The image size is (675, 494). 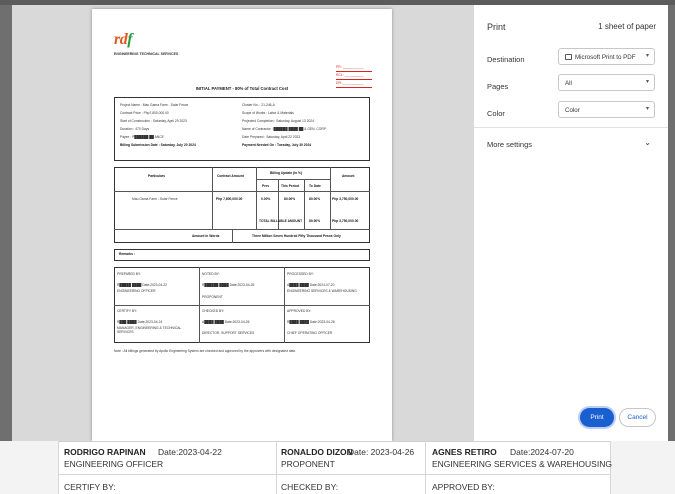 What do you see at coordinates (142, 285) in the screenshot?
I see `signer-name: R█████ ████ Date:2023-04-22` at bounding box center [142, 285].